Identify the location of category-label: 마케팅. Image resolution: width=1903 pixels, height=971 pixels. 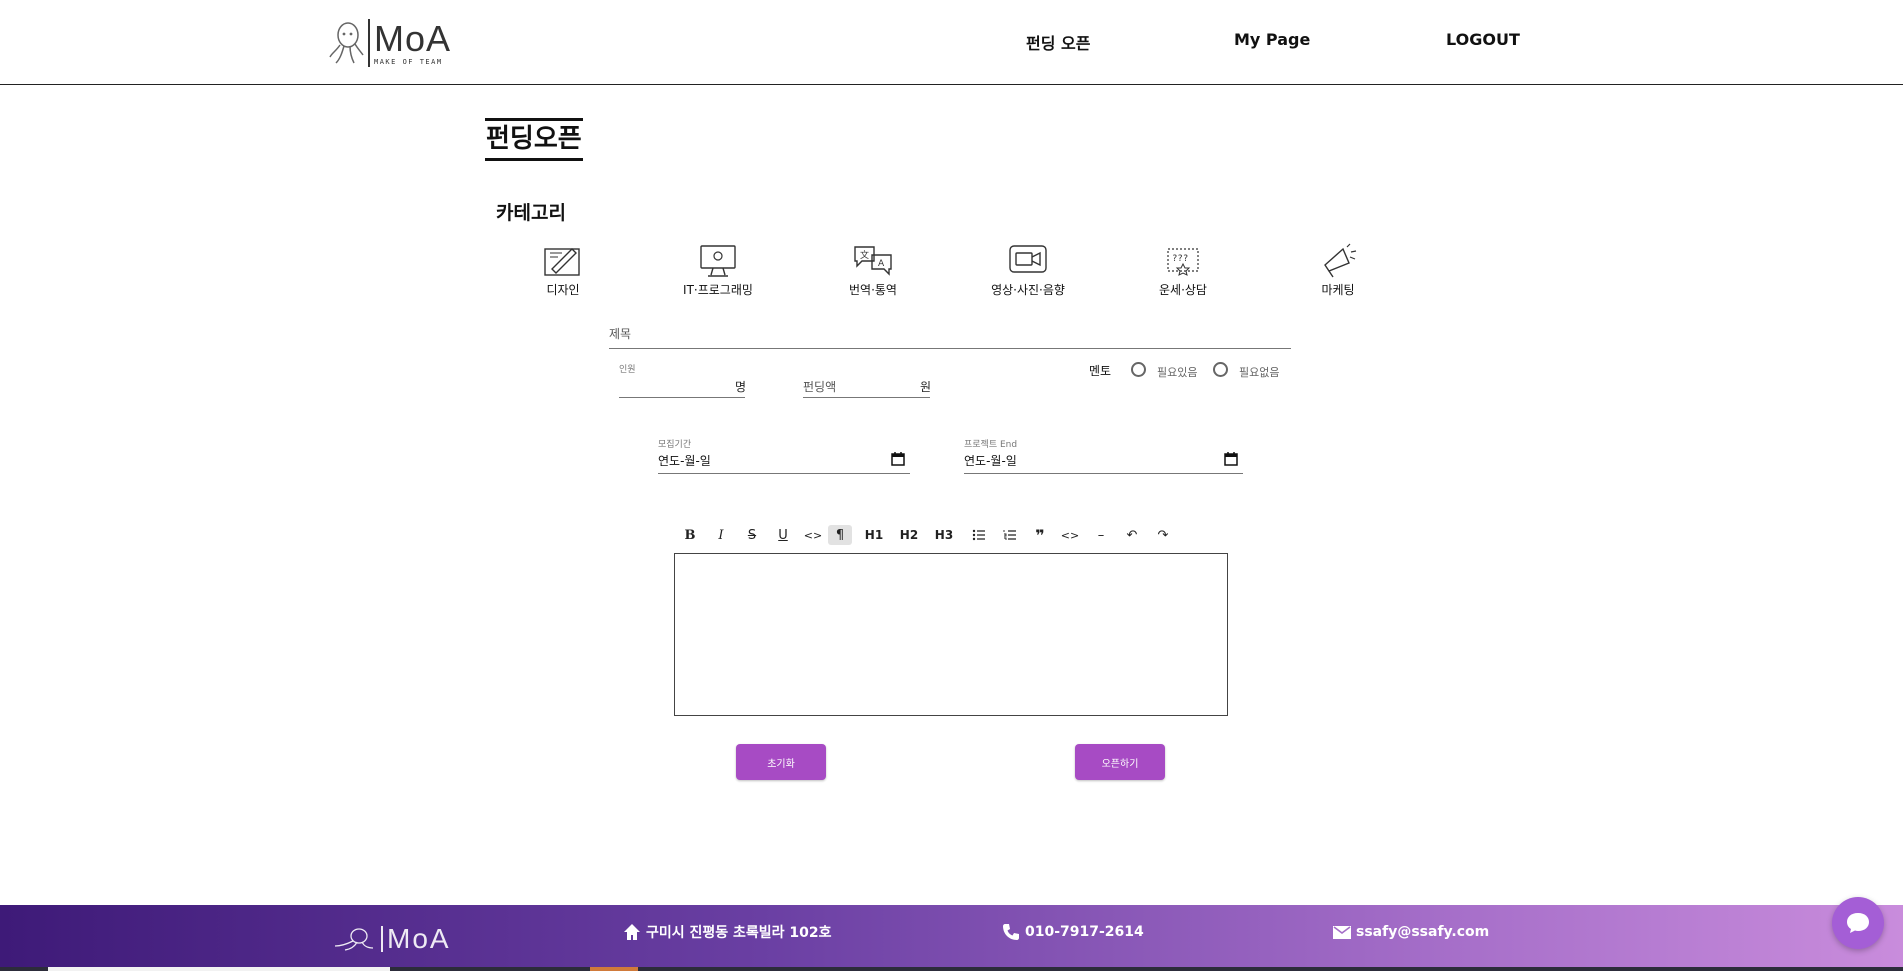
(1338, 290).